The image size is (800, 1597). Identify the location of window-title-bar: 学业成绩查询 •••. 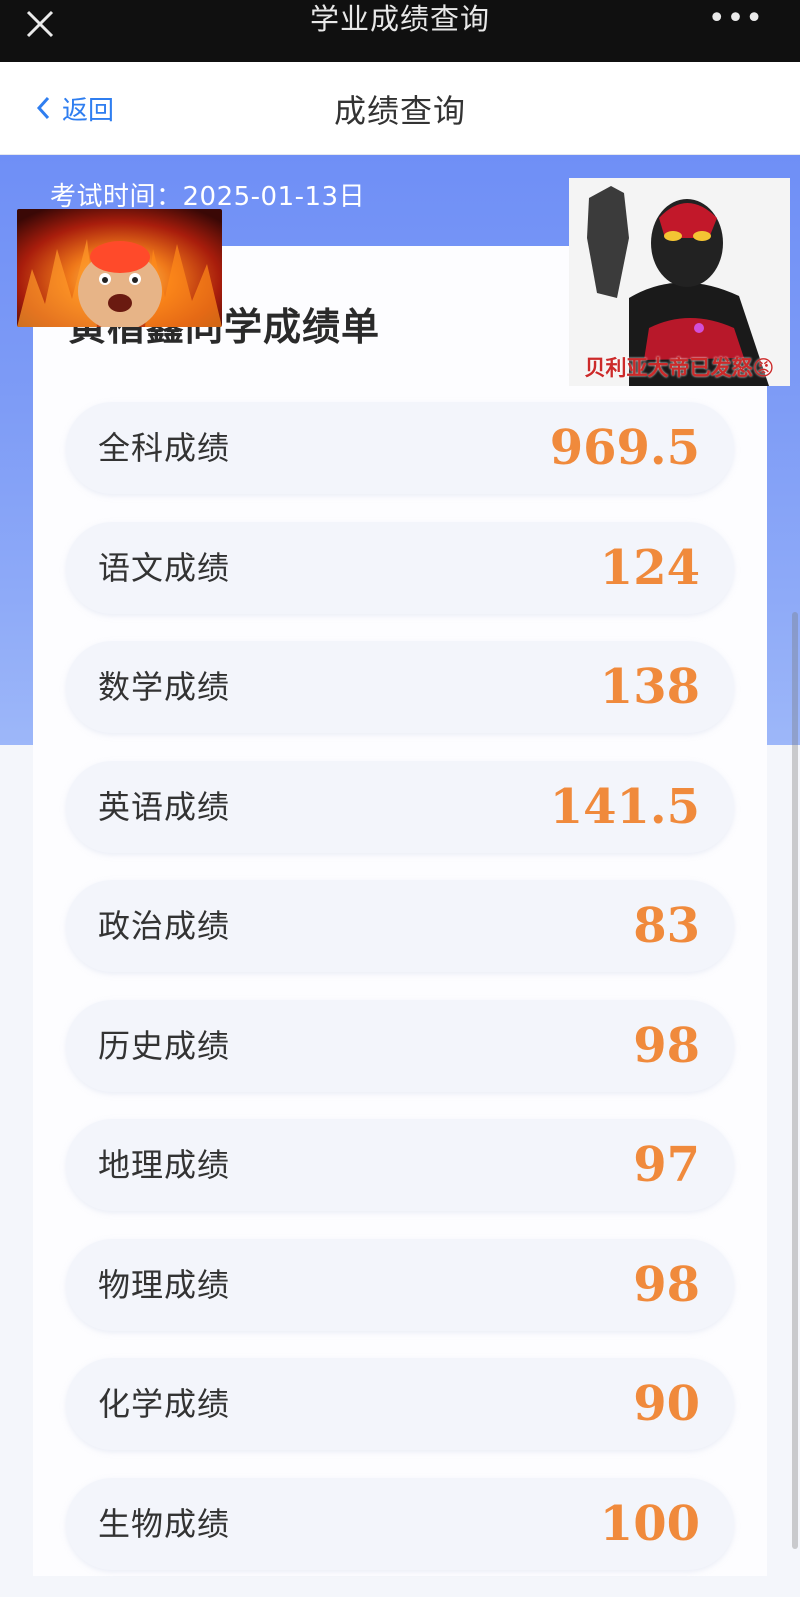
(400, 31).